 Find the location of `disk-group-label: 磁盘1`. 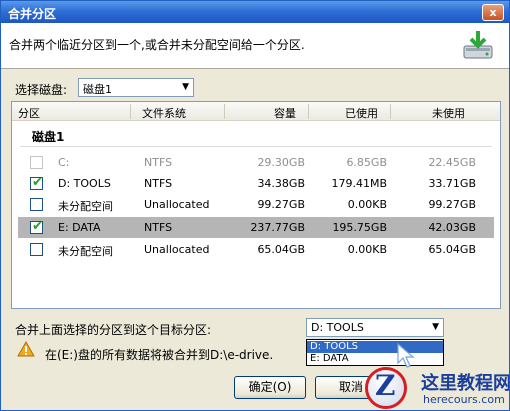

disk-group-label: 磁盘1 is located at coordinates (48, 137).